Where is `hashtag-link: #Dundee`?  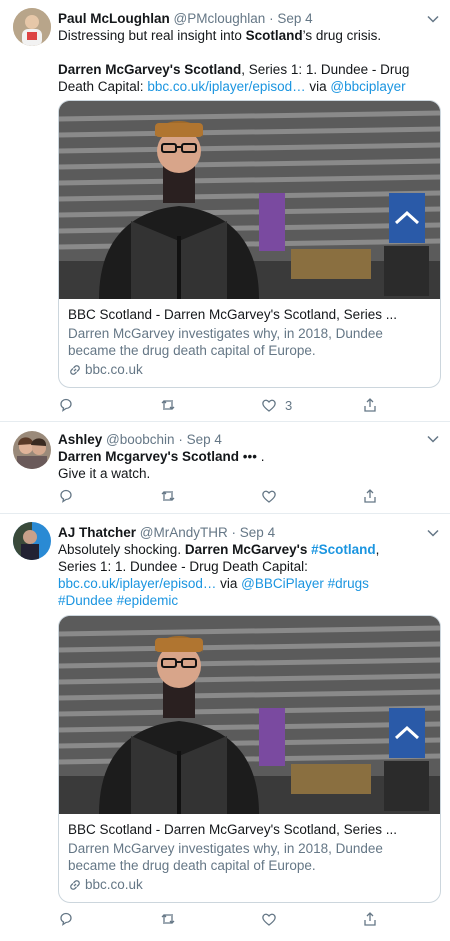 hashtag-link: #Dundee is located at coordinates (85, 600).